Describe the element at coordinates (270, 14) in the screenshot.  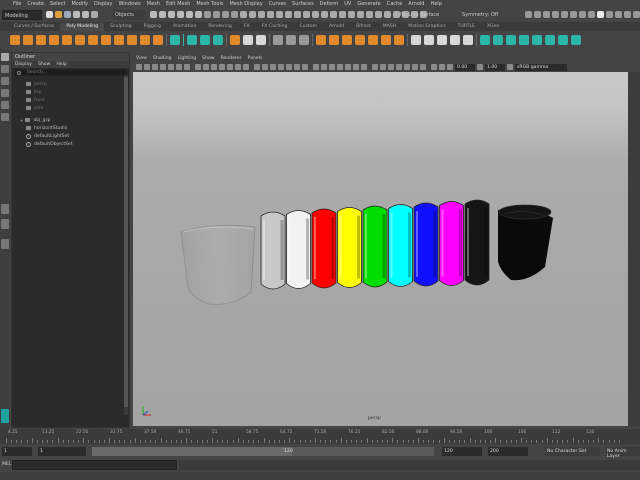
I see `hypershade-icon` at that location.